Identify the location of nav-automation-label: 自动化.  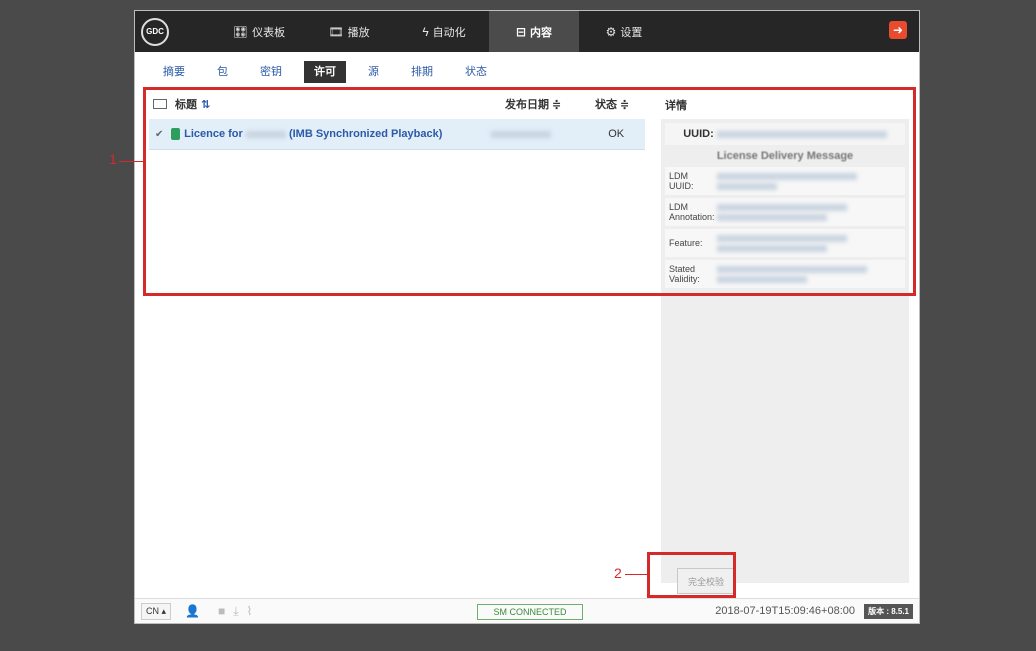
(449, 32).